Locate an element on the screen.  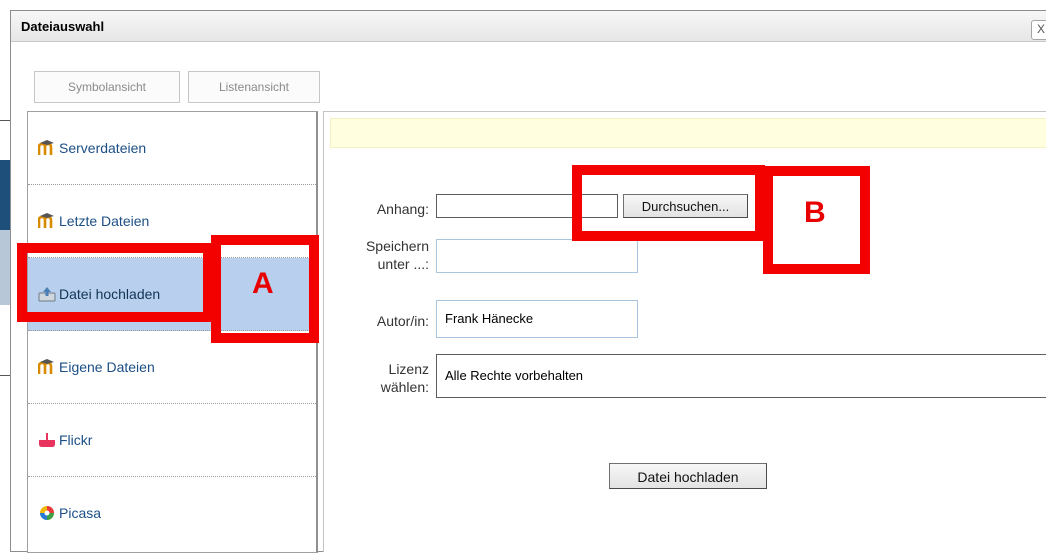
license-select: Alle Rechte vorbehalten is located at coordinates (741, 376).